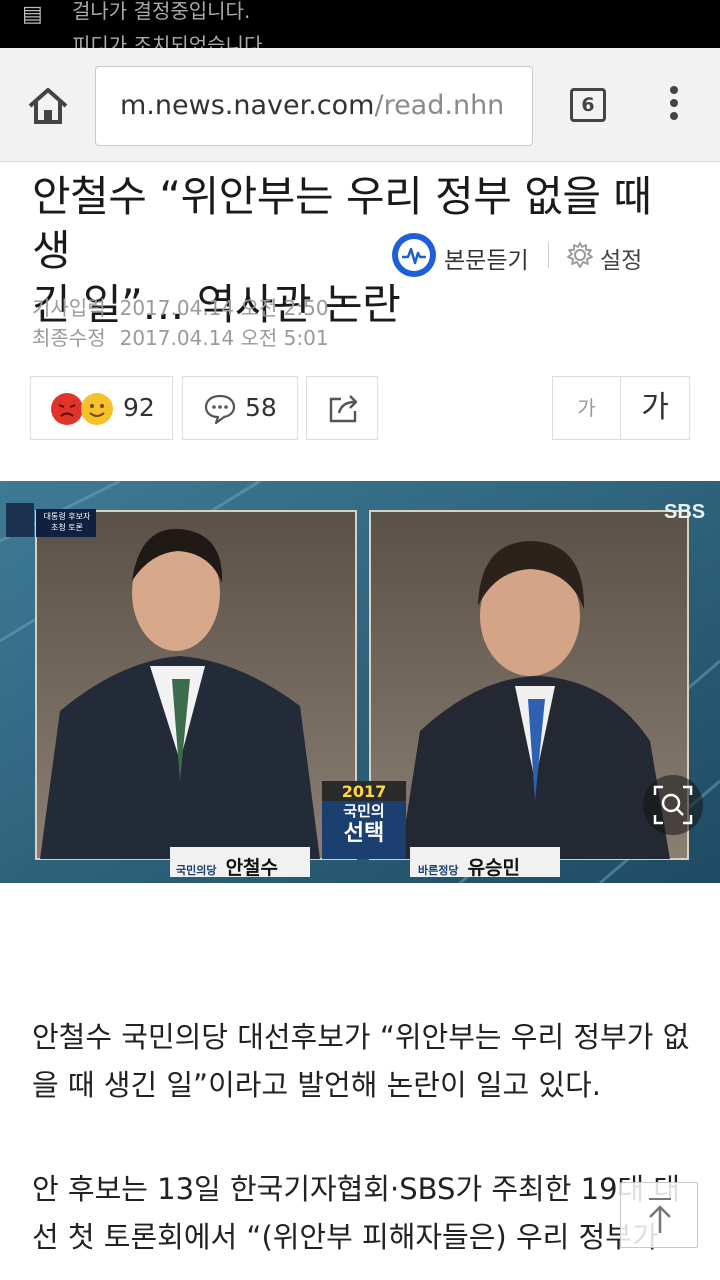 This screenshot has width=720, height=1280. Describe the element at coordinates (364, 833) in the screenshot. I see `program-title-line-2: 선택` at that location.